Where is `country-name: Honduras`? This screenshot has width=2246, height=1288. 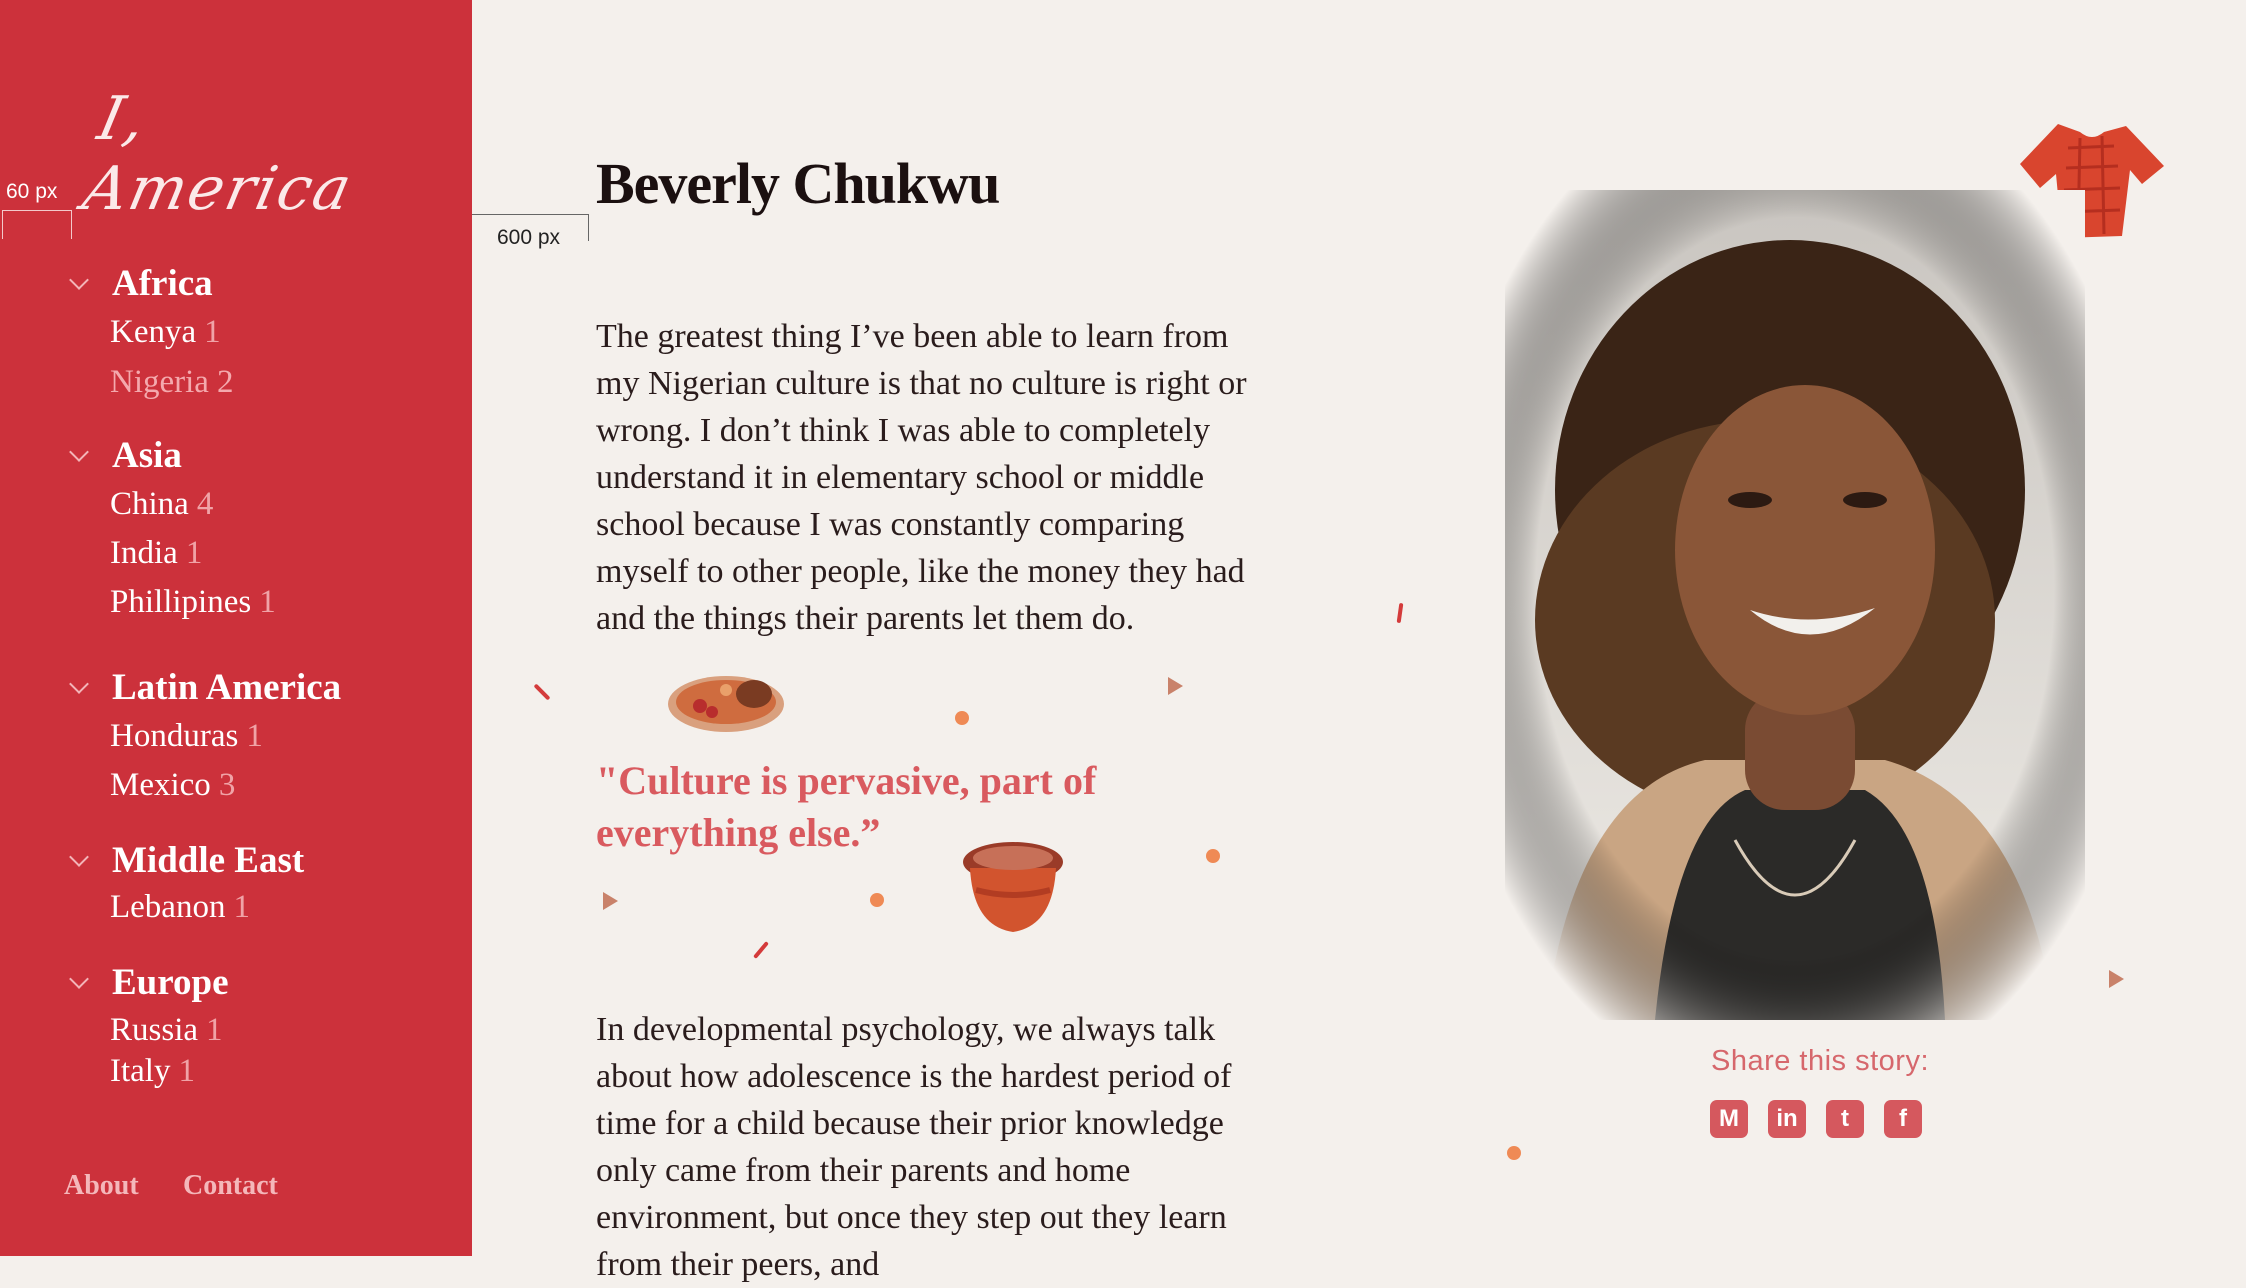 country-name: Honduras is located at coordinates (174, 736).